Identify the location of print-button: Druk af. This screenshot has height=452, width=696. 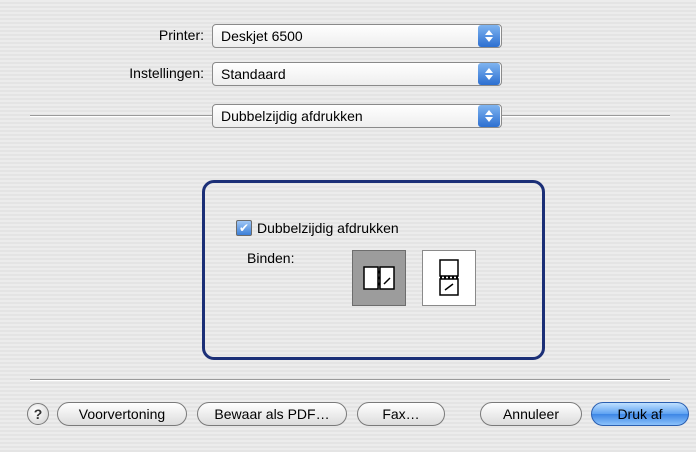
(640, 414).